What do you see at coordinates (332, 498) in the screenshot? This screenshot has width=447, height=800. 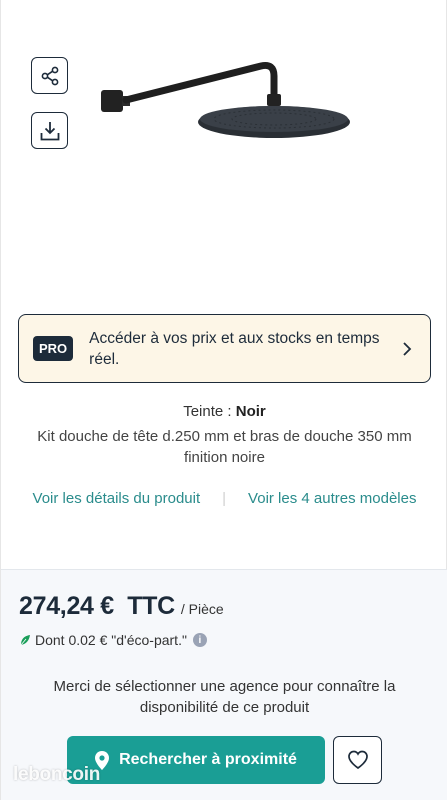 I see `other-models-link: Voir les 4 autres modèles` at bounding box center [332, 498].